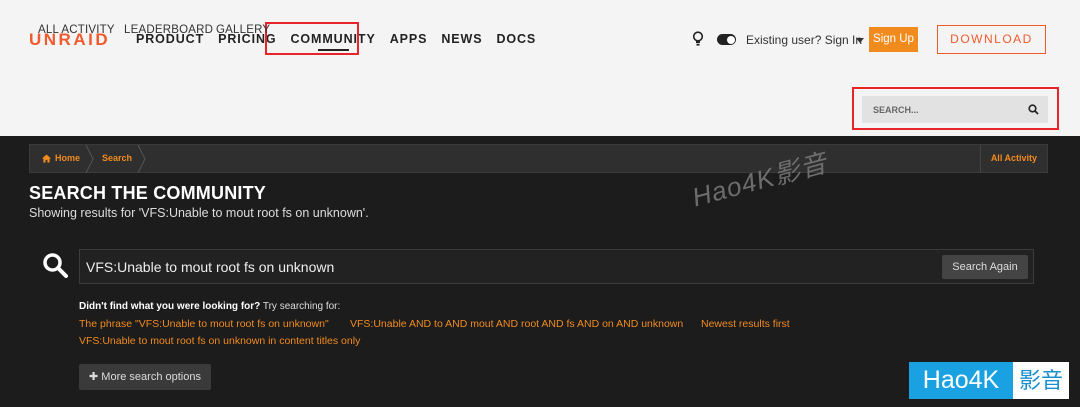 The height and width of the screenshot is (407, 1080). I want to click on search-highlight-box, so click(955, 108).